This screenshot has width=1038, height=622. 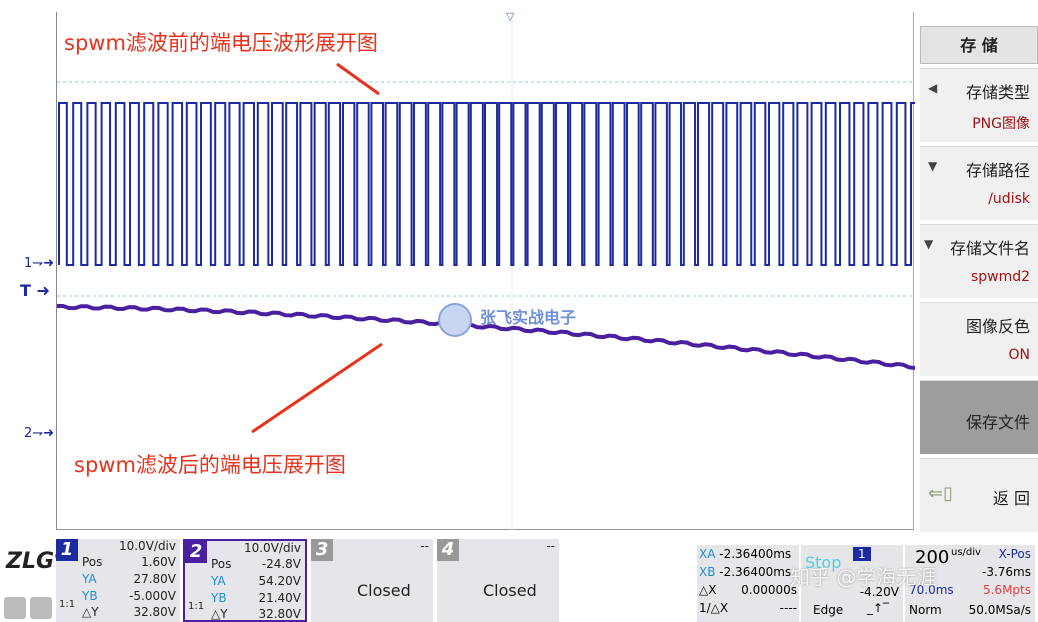 I want to click on ch2-ya: 54.20V, so click(x=279, y=581).